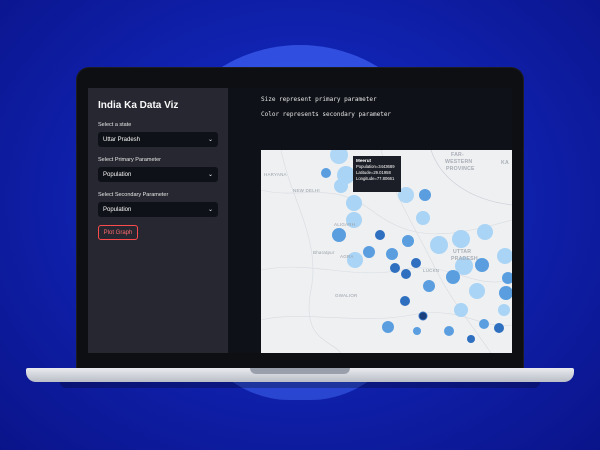 Image resolution: width=600 pixels, height=450 pixels. I want to click on map-label-uttar: UTTAR, so click(462, 252).